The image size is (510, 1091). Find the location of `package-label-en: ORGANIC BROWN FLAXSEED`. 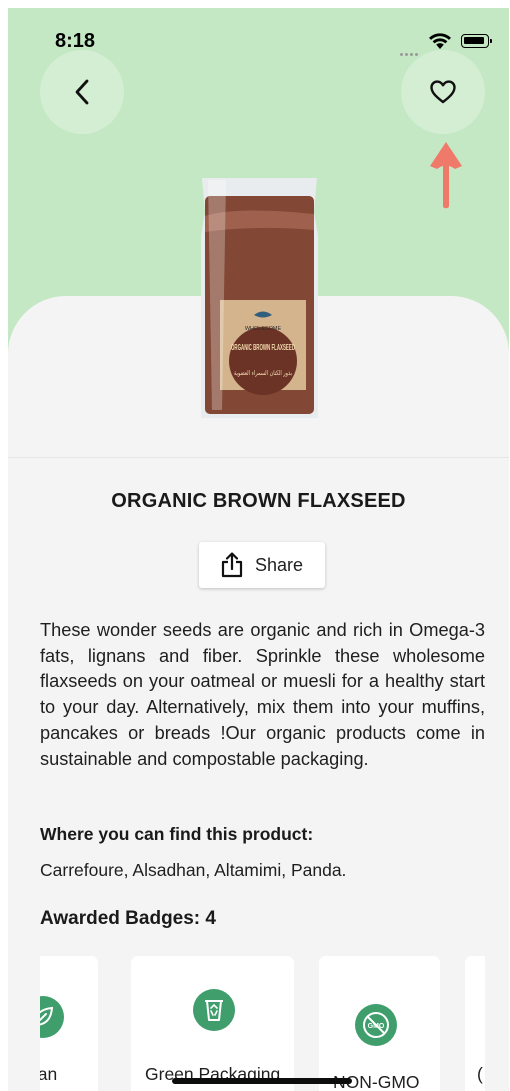

package-label-en: ORGANIC BROWN FLAXSEED is located at coordinates (263, 347).